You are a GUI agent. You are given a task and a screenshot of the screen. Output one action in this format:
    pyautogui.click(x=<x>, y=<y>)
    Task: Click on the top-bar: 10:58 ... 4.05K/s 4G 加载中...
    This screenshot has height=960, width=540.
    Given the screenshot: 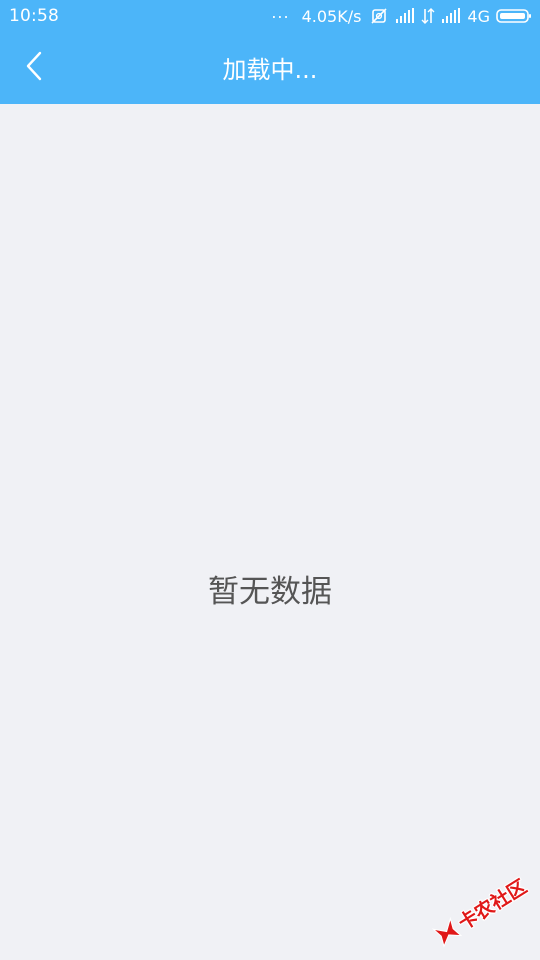 What is the action you would take?
    pyautogui.click(x=270, y=52)
    